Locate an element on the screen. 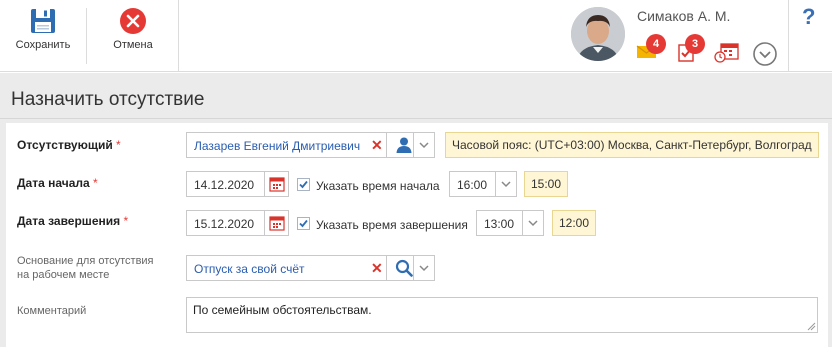  avatar is located at coordinates (598, 34).